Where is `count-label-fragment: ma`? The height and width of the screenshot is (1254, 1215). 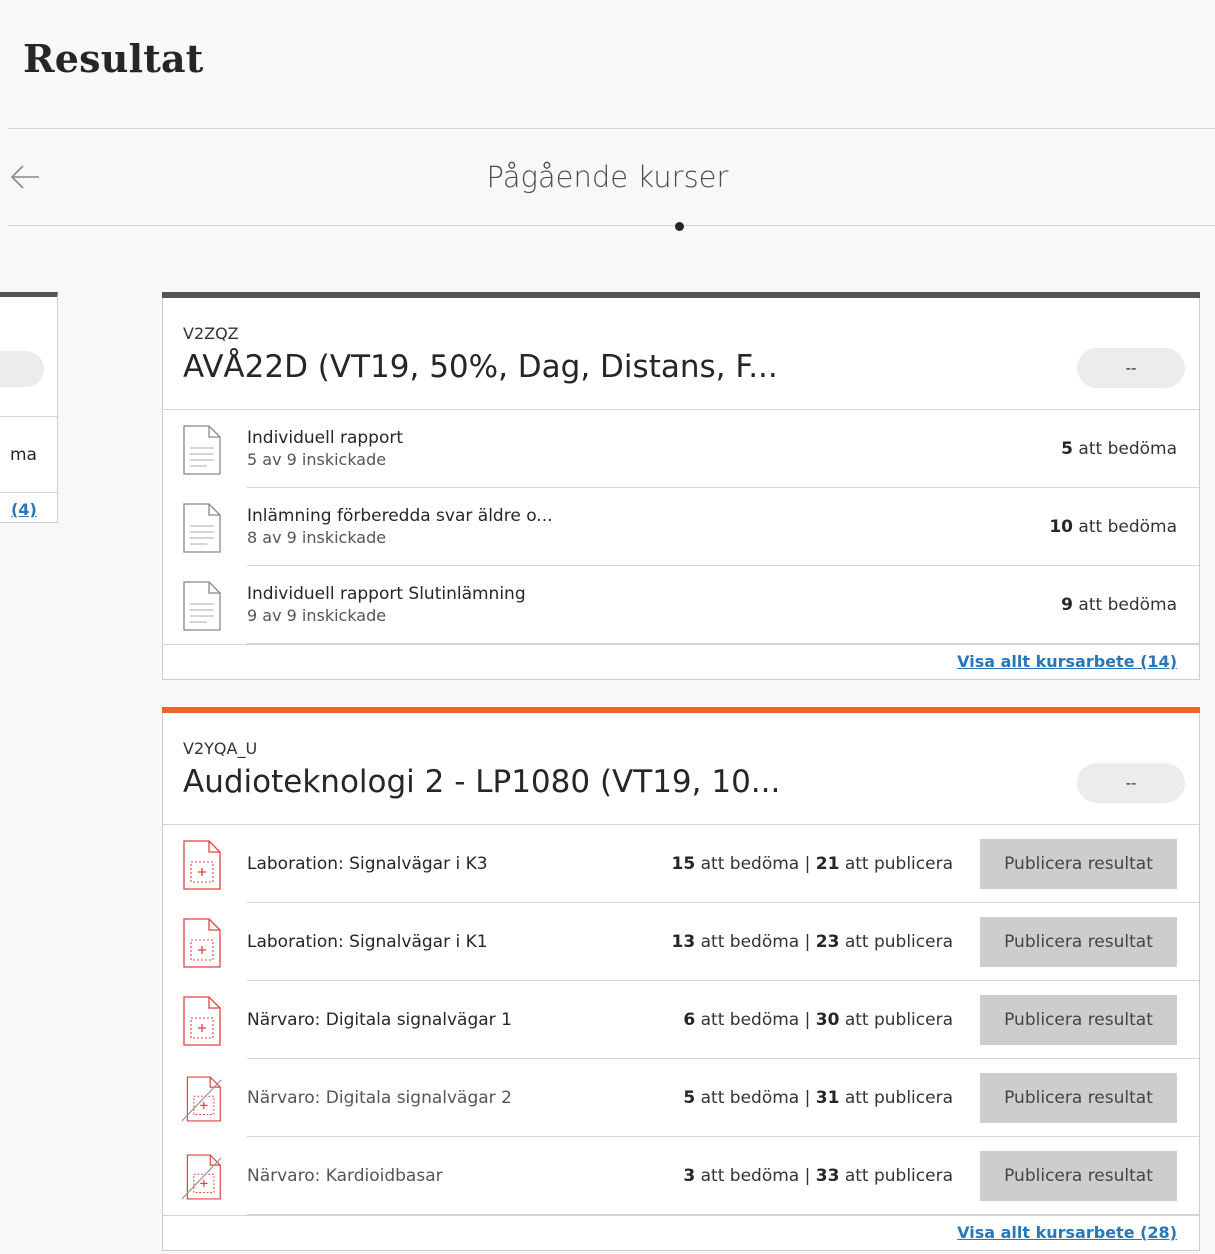
count-label-fragment: ma is located at coordinates (23, 455).